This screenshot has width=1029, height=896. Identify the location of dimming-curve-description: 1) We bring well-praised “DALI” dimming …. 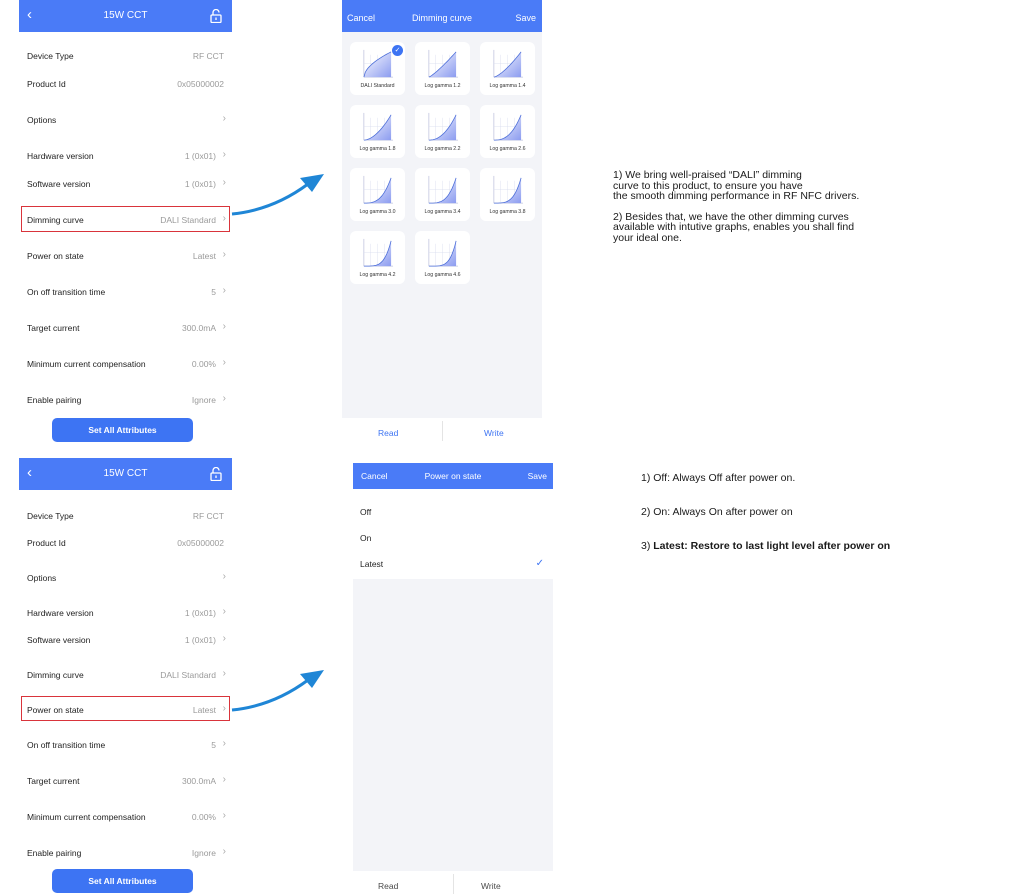
(736, 206).